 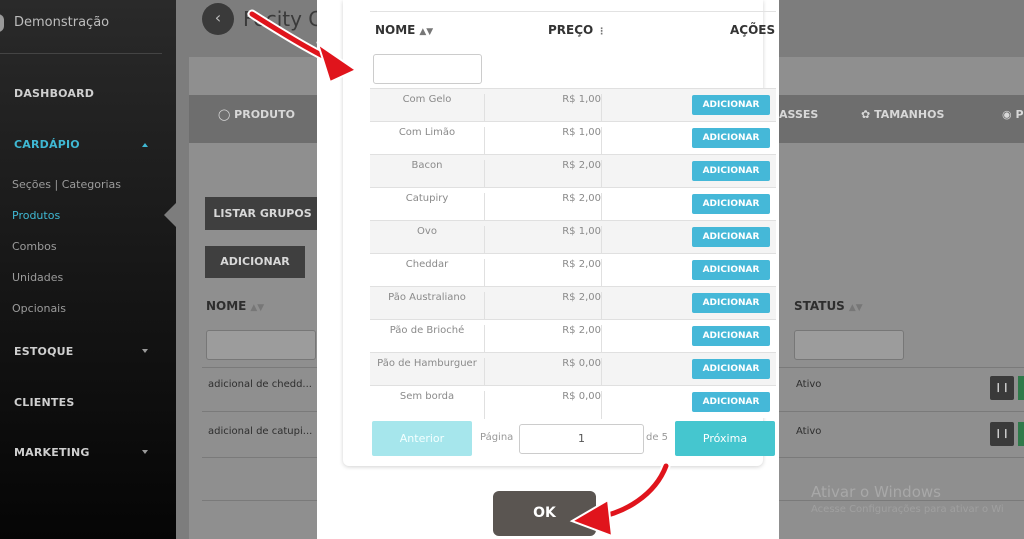 What do you see at coordinates (544, 513) in the screenshot?
I see `ok-button: OK` at bounding box center [544, 513].